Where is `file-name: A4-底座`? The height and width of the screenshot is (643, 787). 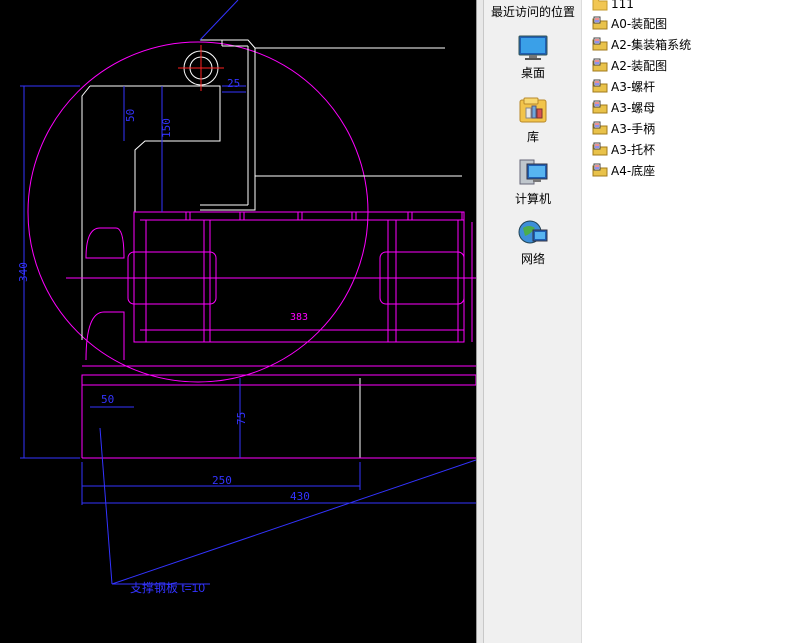 file-name: A4-底座 is located at coordinates (633, 170).